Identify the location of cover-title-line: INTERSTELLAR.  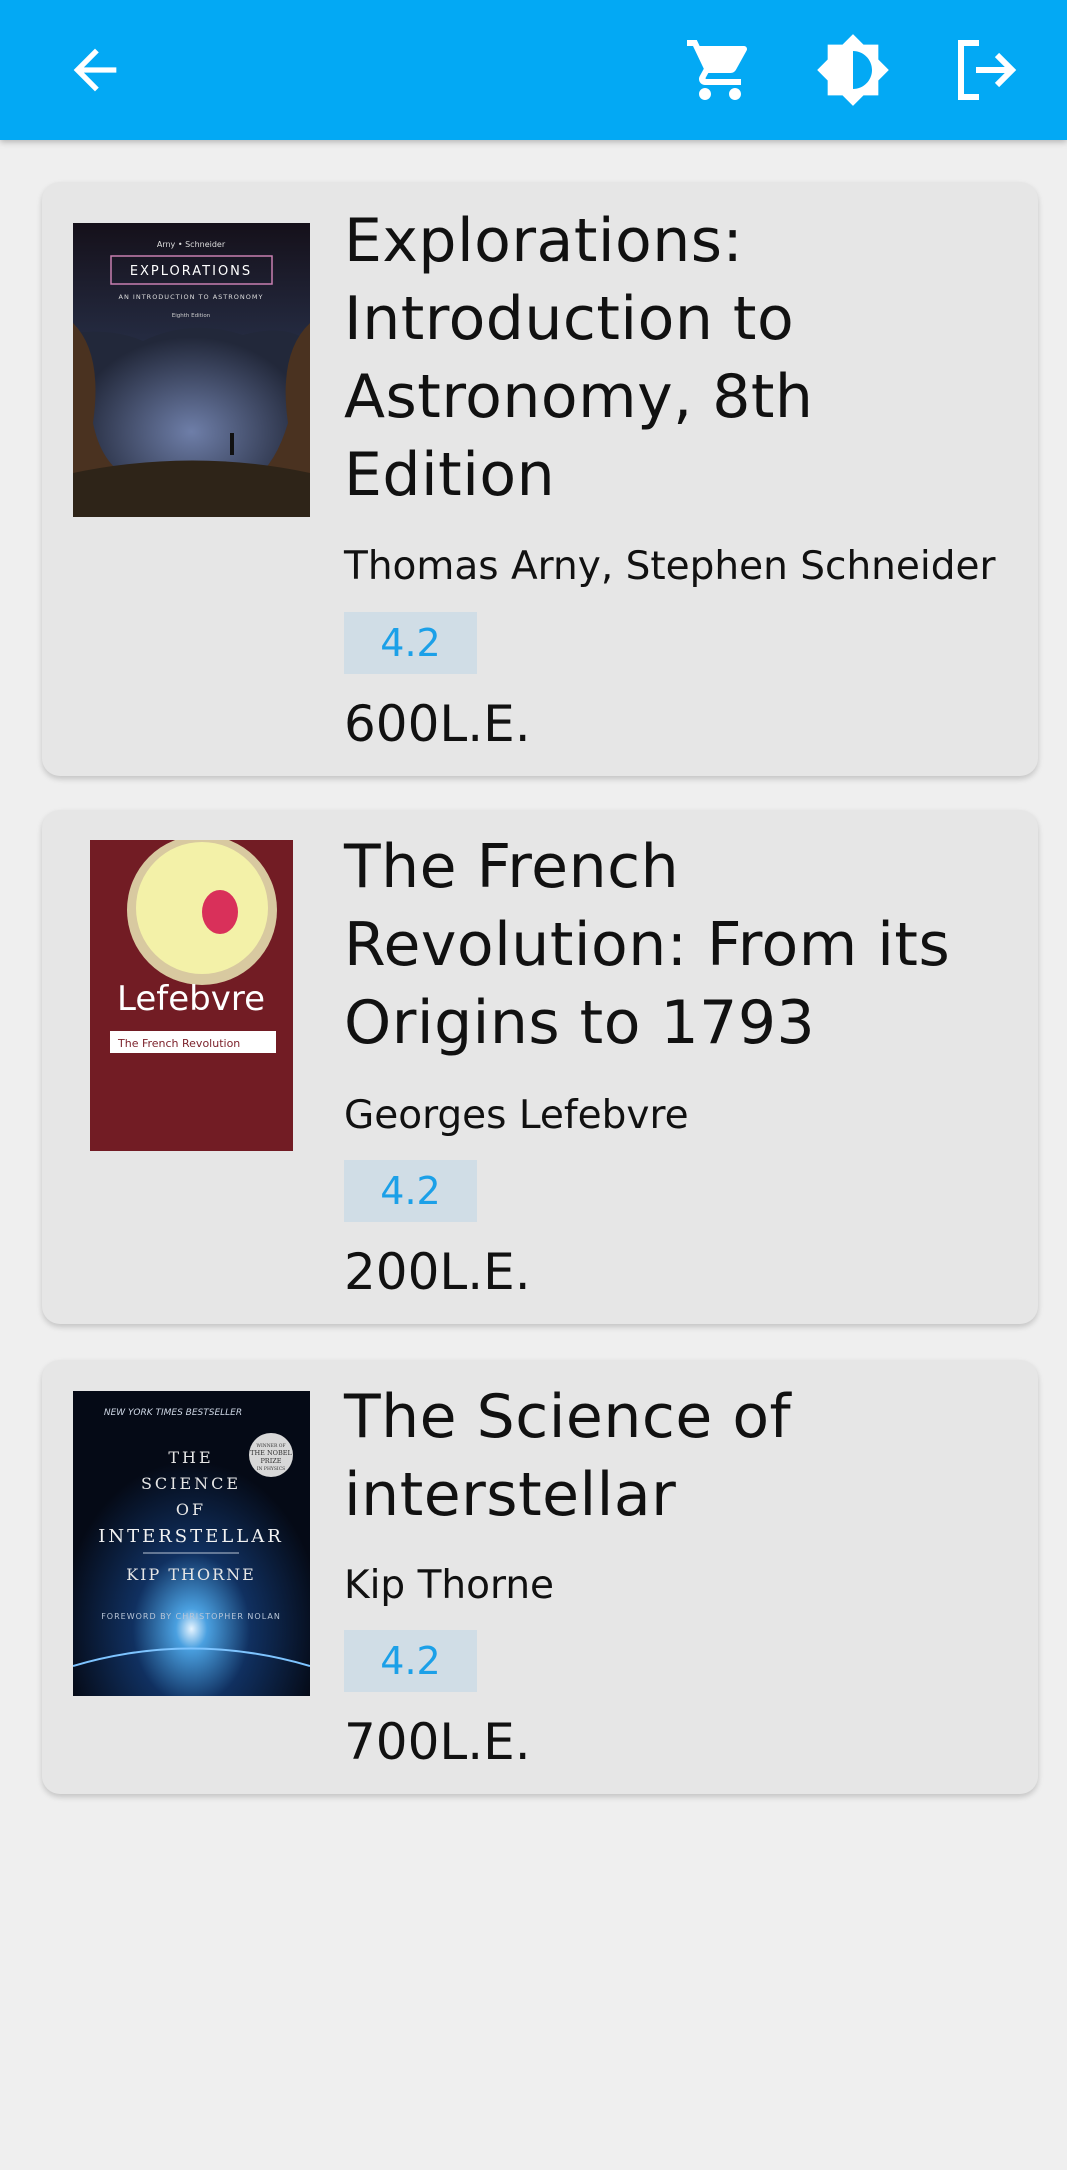
(191, 1536).